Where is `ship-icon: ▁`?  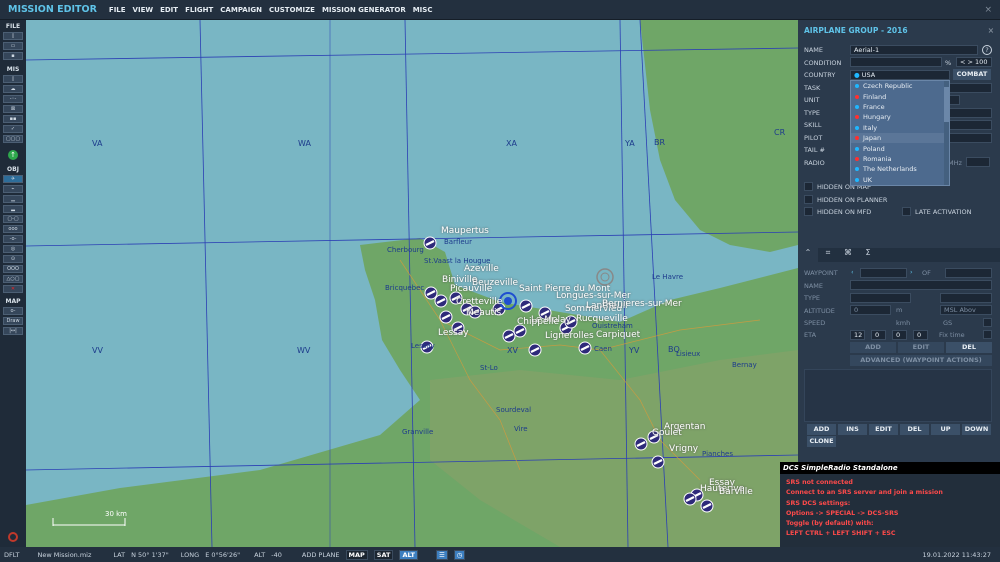
ship-icon: ▁ is located at coordinates (13, 199).